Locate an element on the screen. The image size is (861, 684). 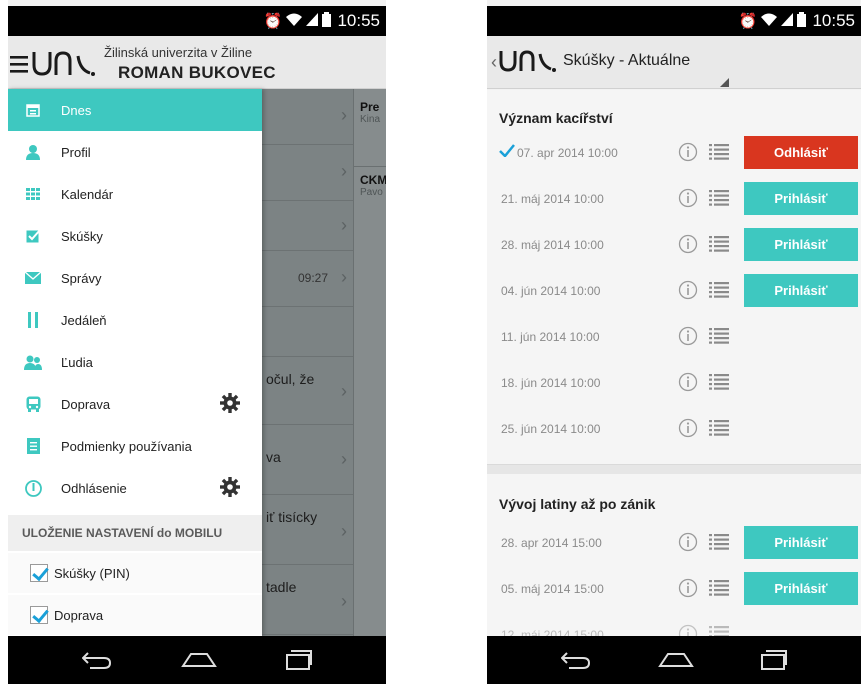
back-chevron-icon: ‹ is located at coordinates (494, 62).